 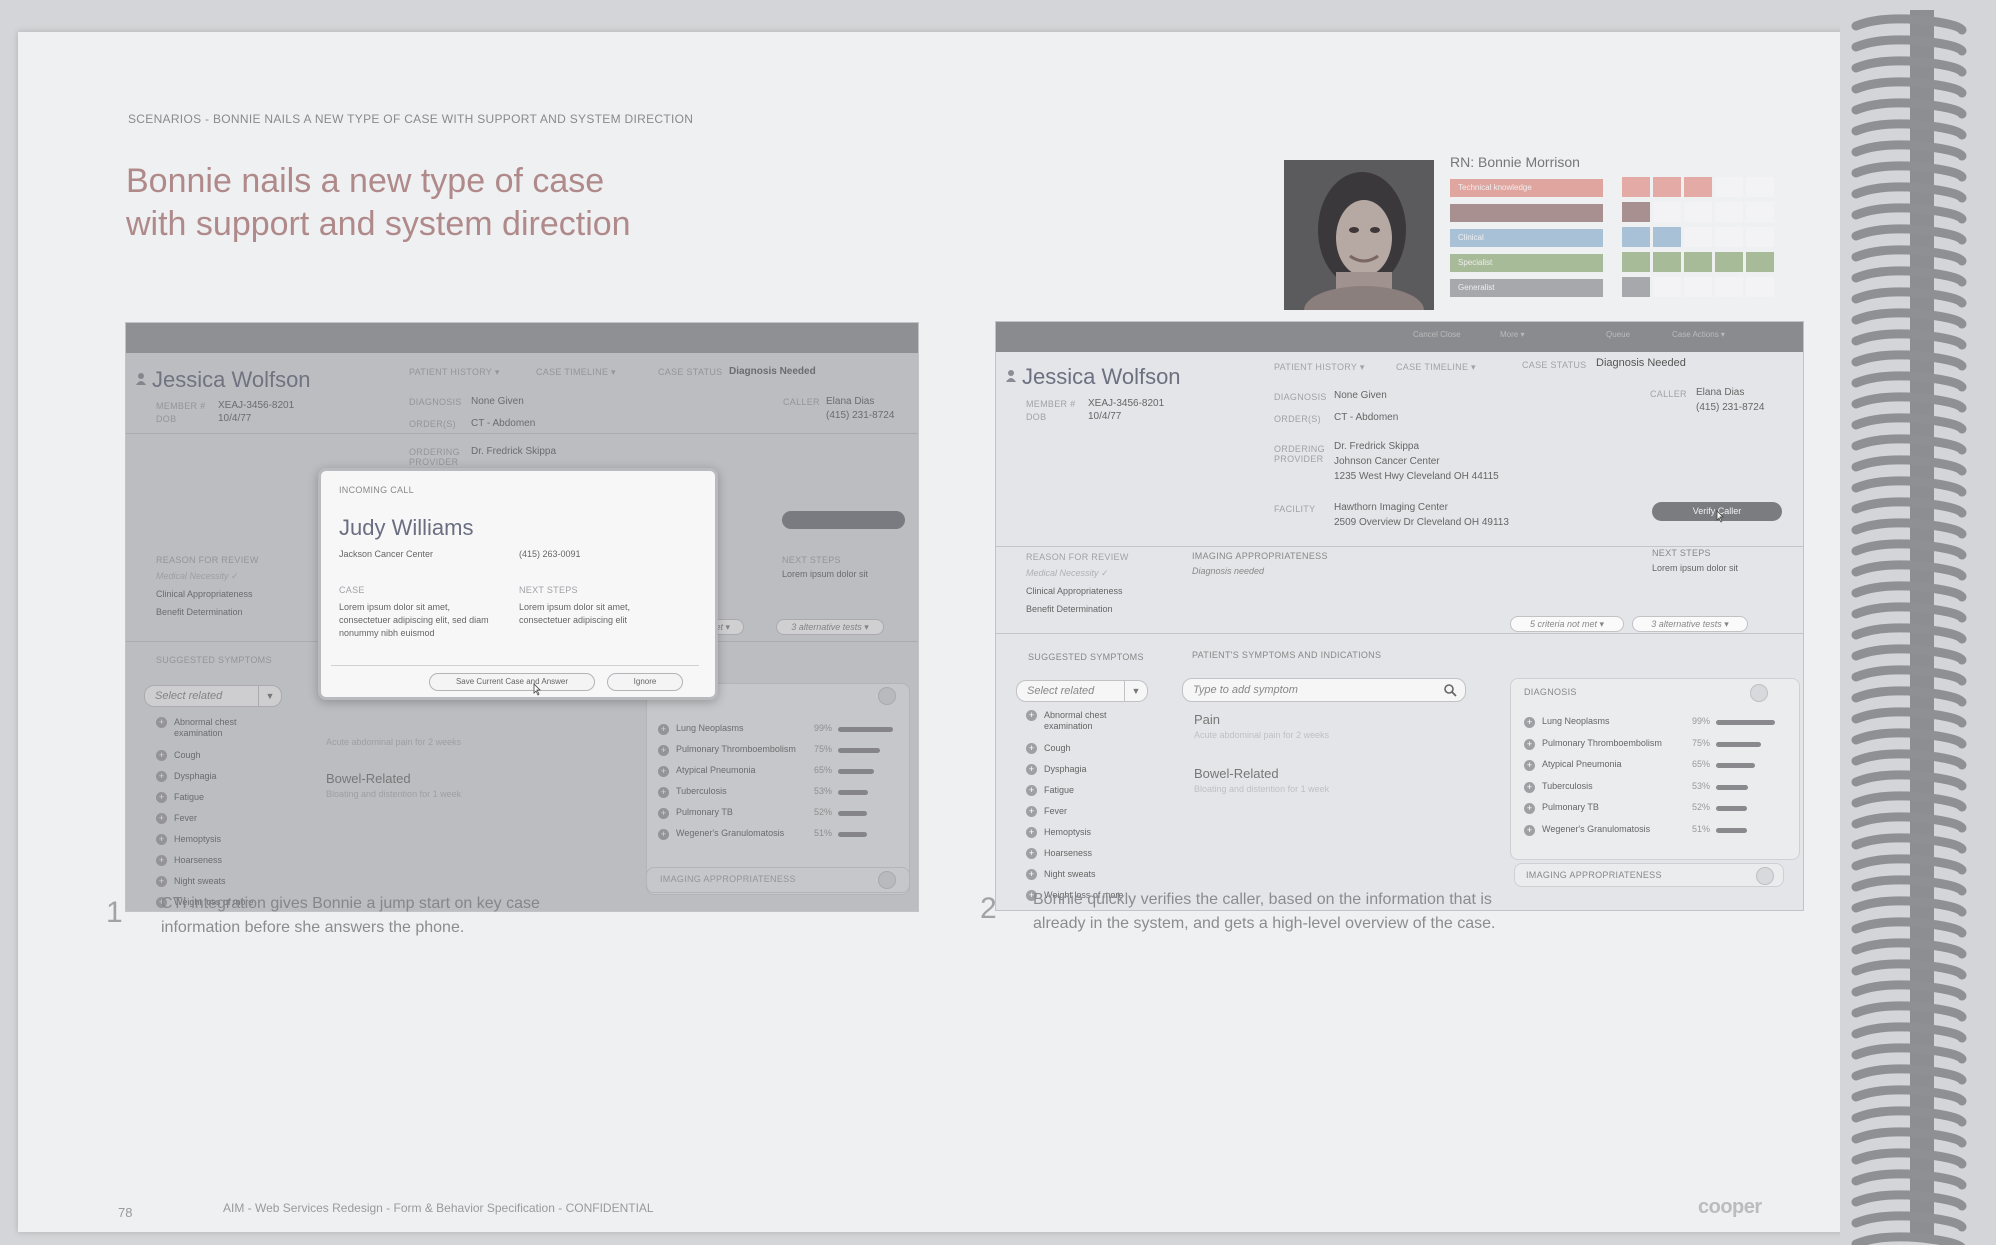 I want to click on member-value: XEAJ-3456-8201, so click(x=1126, y=403).